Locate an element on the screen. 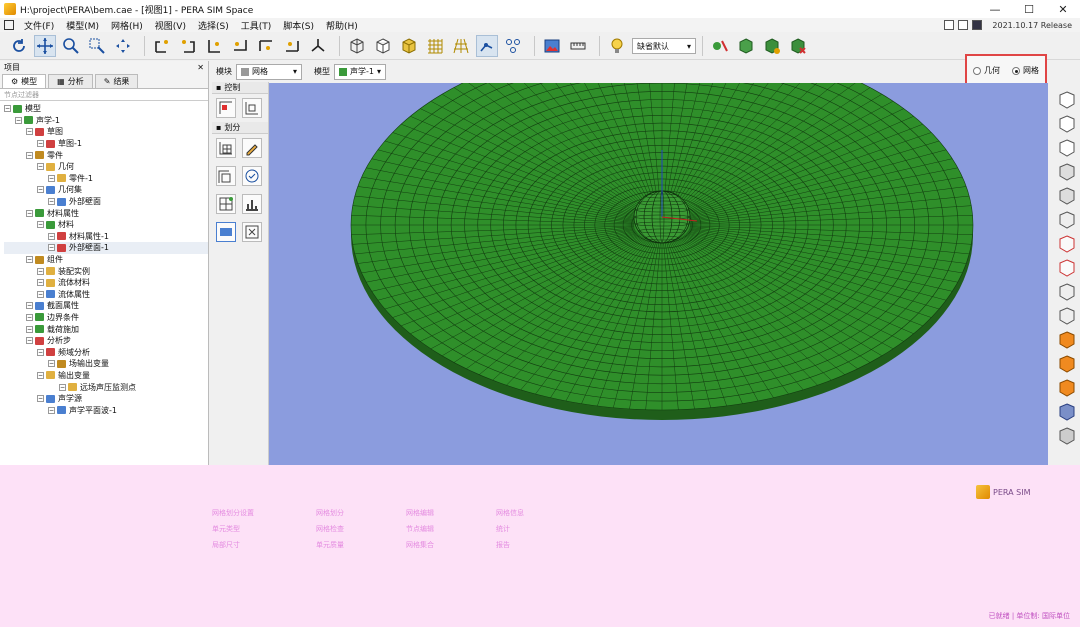 This screenshot has width=1080, height=627. control-section-header: ▪ 控制 is located at coordinates (240, 88).